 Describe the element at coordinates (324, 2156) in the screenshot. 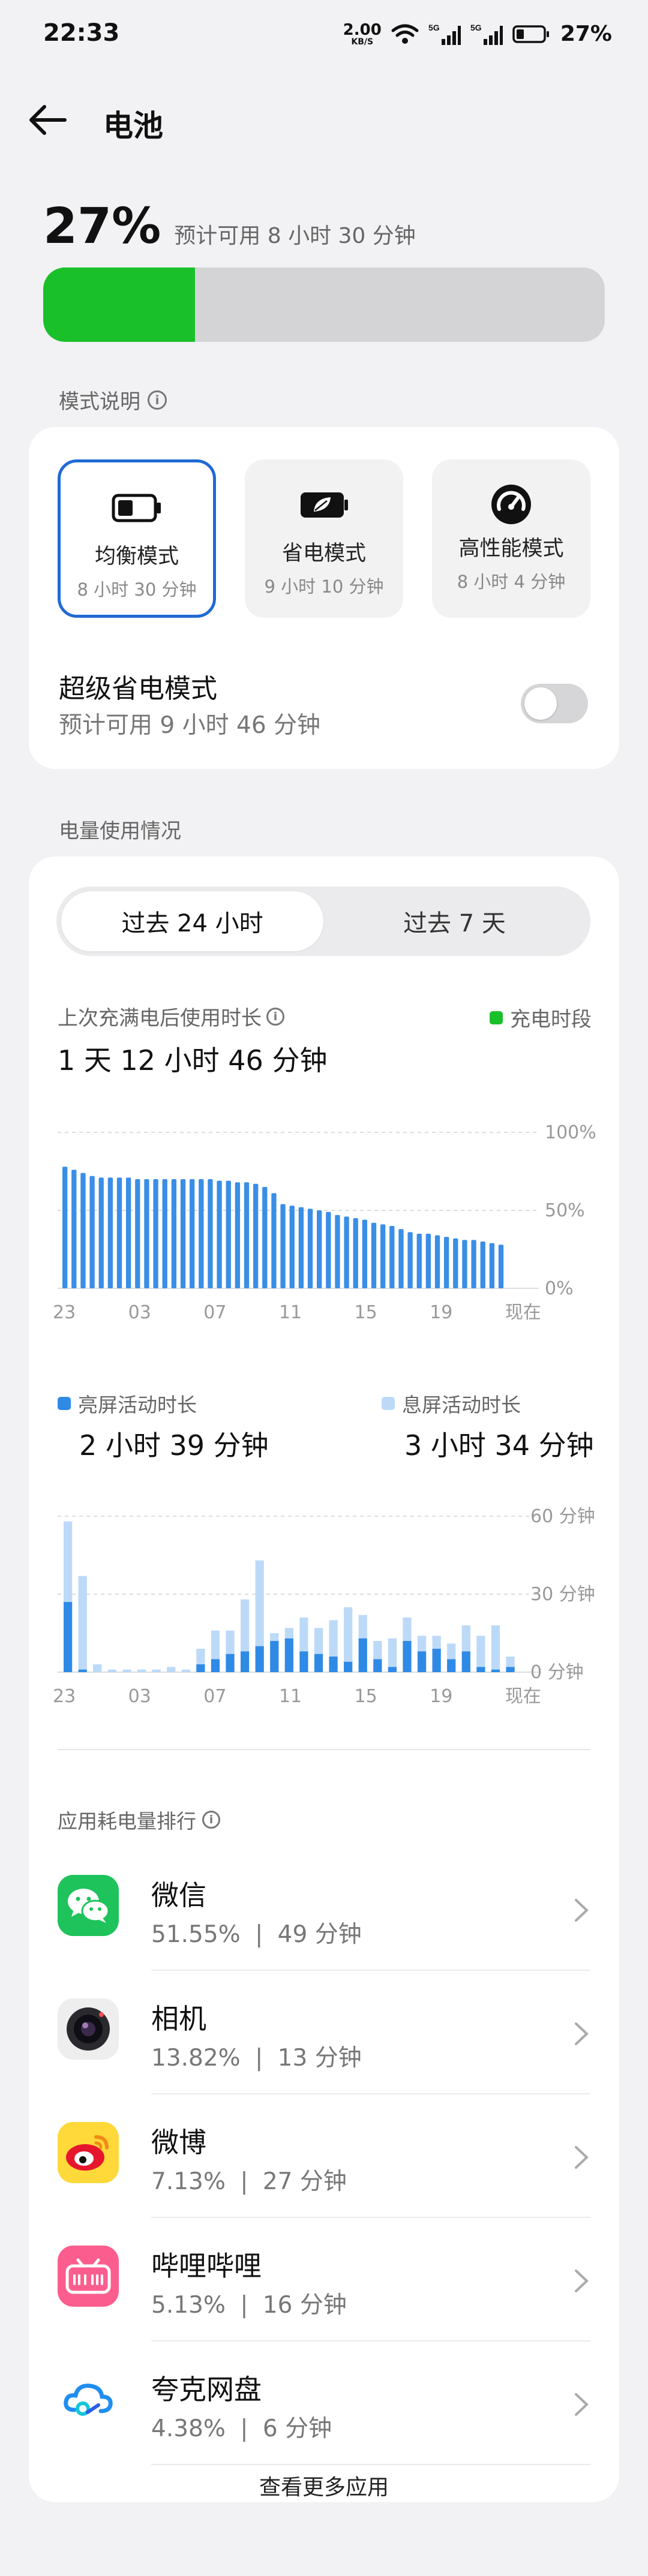

I see `app-row-weibo: 微博 7.13% | 27 分钟` at that location.